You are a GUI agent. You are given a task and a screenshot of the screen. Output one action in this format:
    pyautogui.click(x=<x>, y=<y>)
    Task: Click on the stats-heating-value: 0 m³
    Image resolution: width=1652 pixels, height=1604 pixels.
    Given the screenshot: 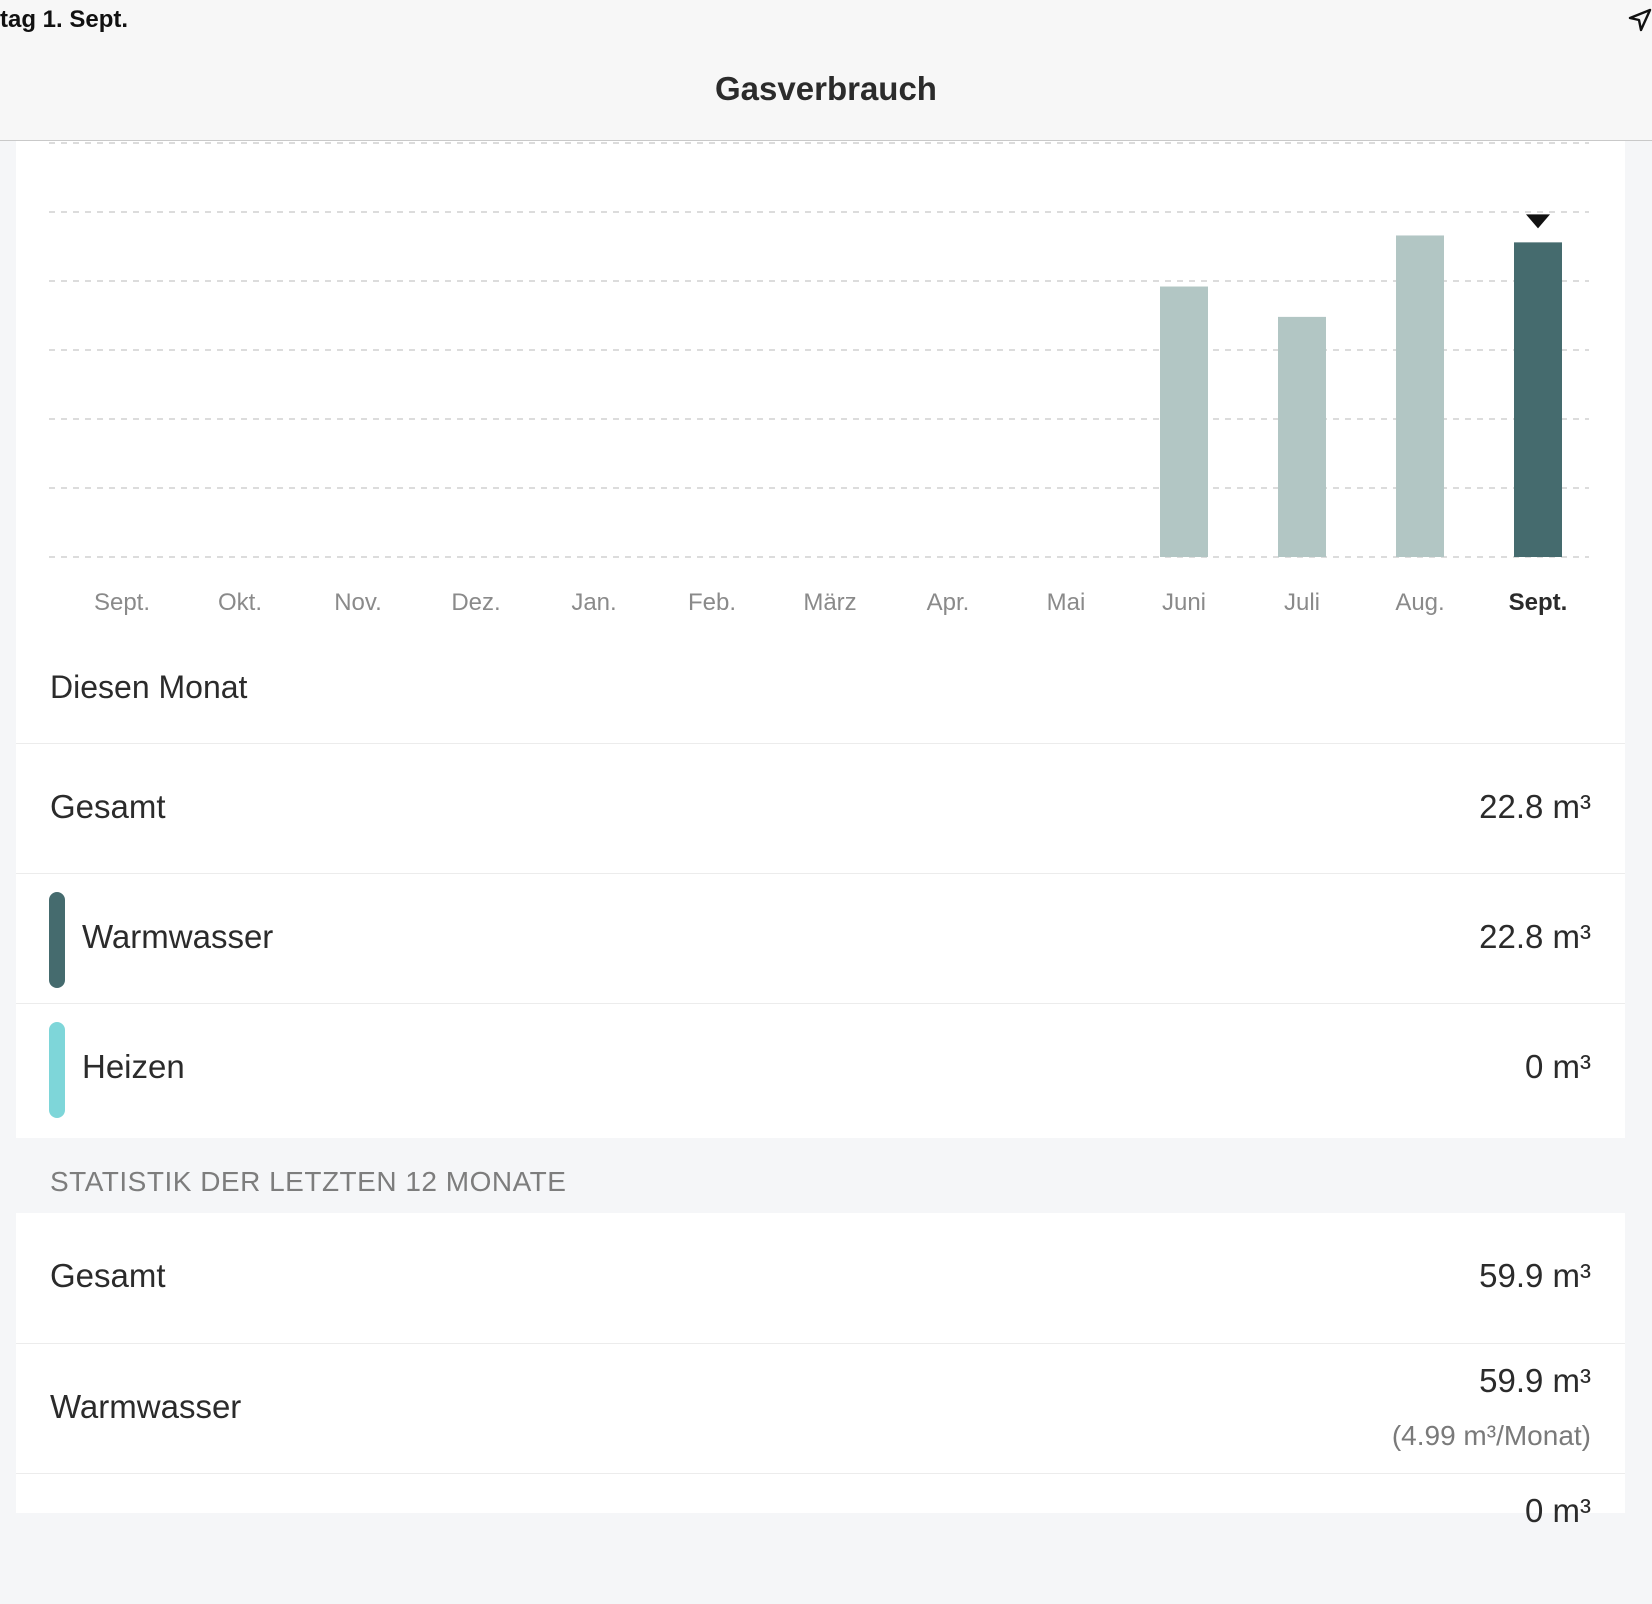 What is the action you would take?
    pyautogui.click(x=1558, y=1510)
    